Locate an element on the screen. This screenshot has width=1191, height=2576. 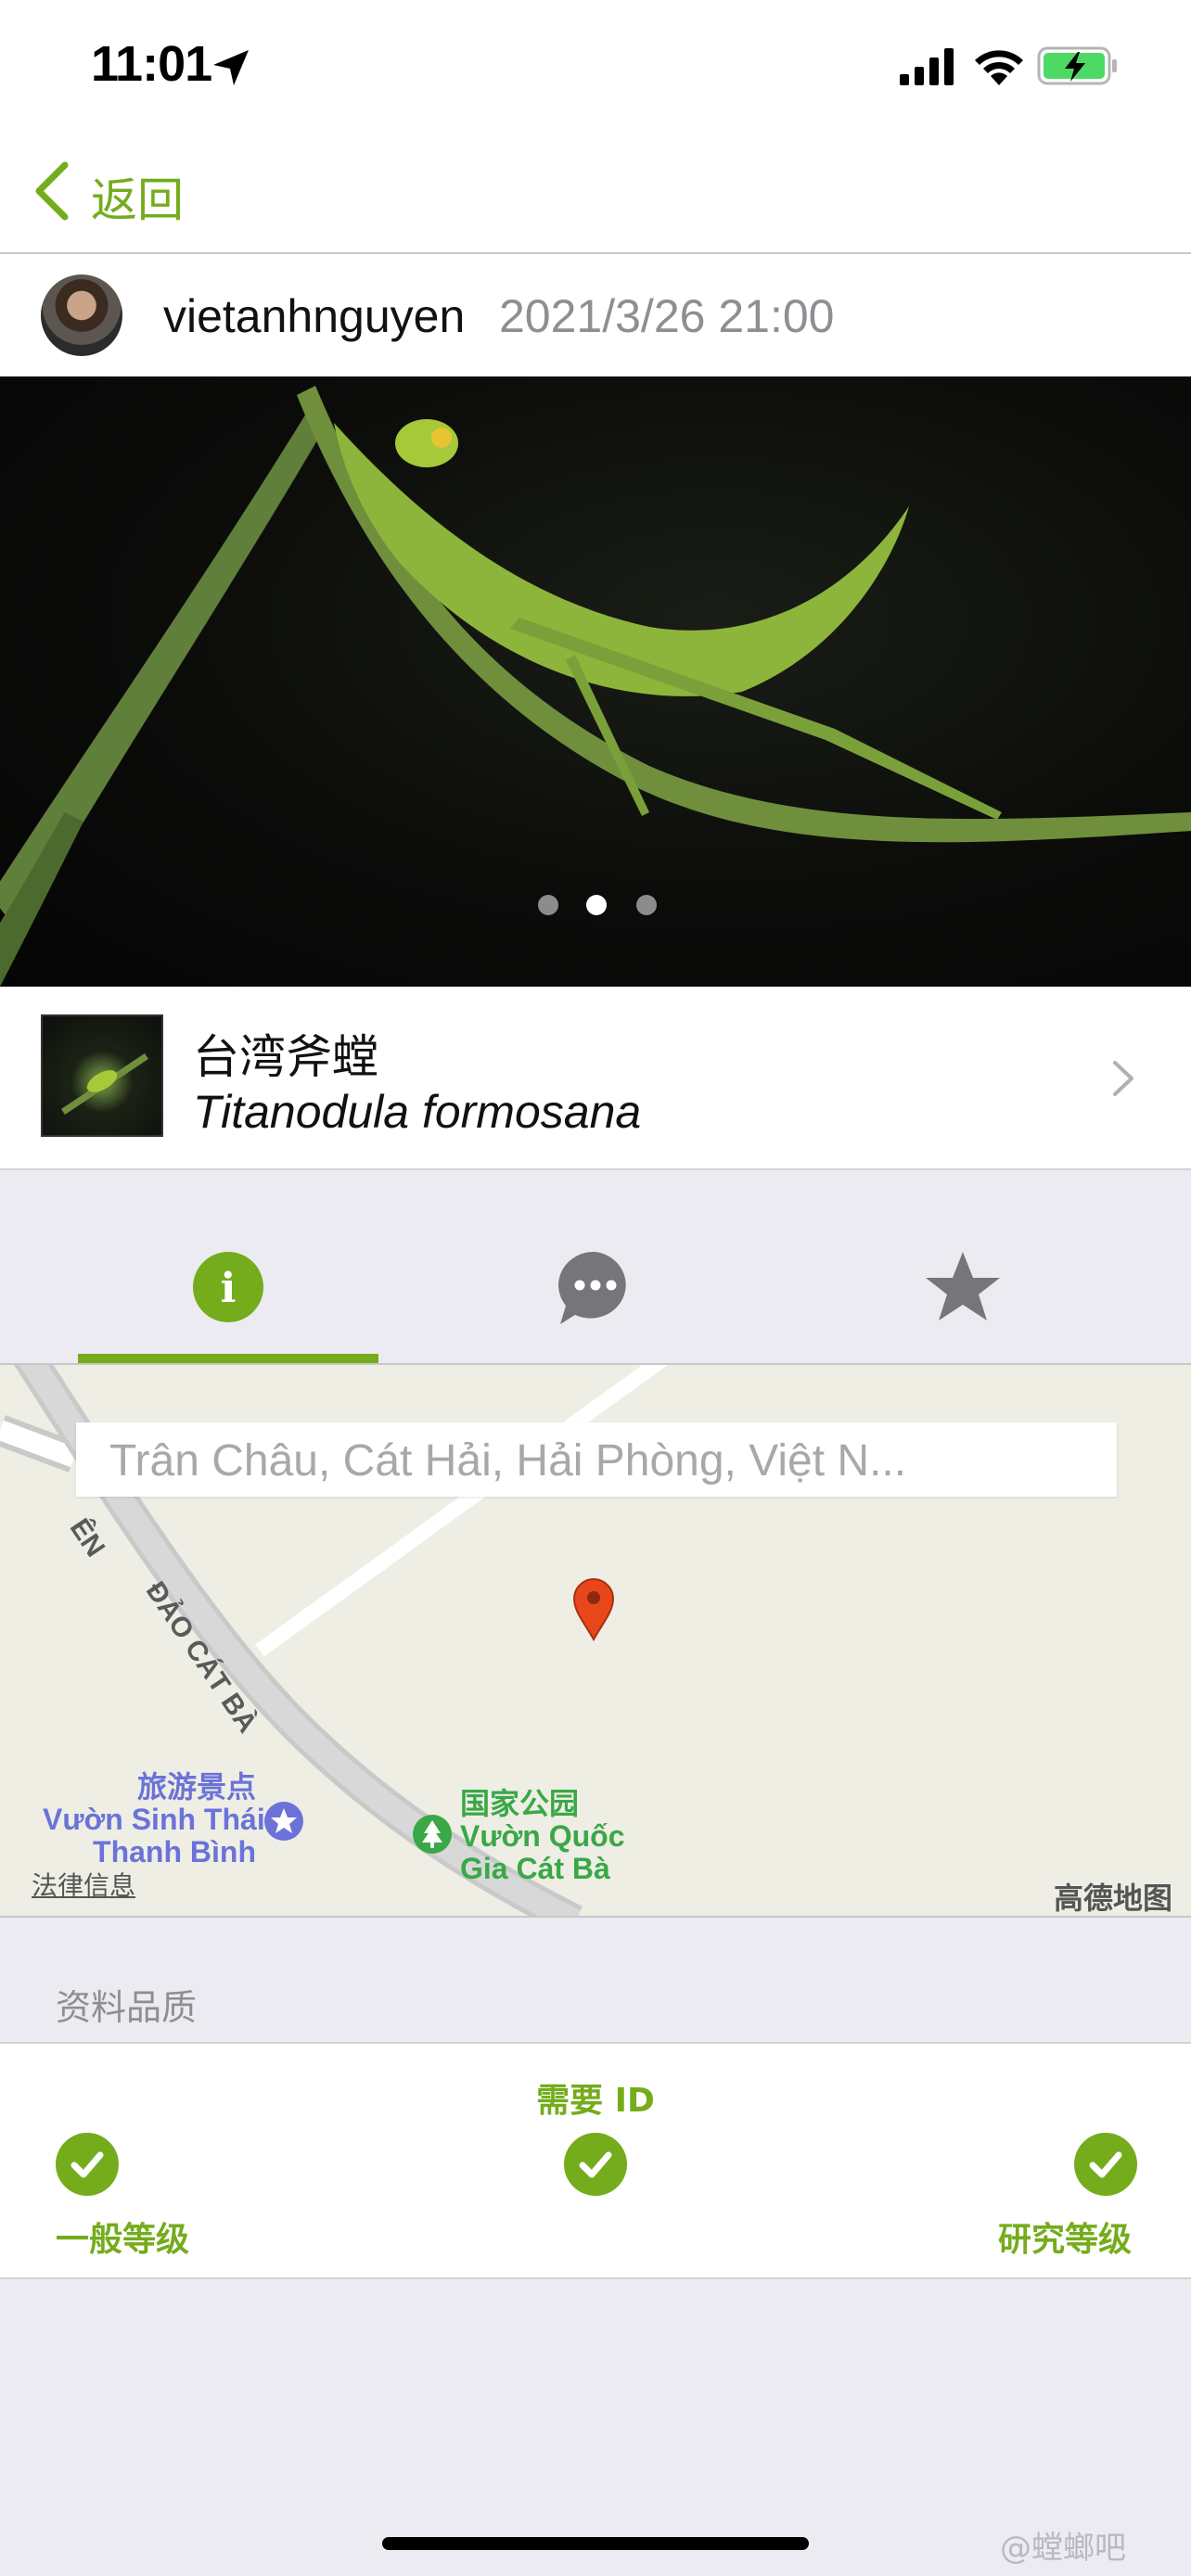
casual-grade-label: 一般等级 is located at coordinates (123, 2240).